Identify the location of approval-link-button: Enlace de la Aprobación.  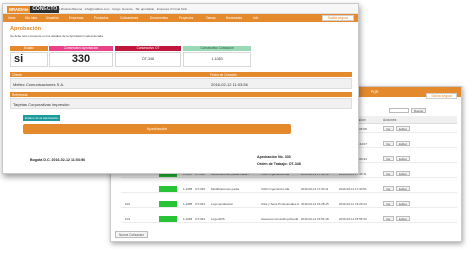
(42, 118).